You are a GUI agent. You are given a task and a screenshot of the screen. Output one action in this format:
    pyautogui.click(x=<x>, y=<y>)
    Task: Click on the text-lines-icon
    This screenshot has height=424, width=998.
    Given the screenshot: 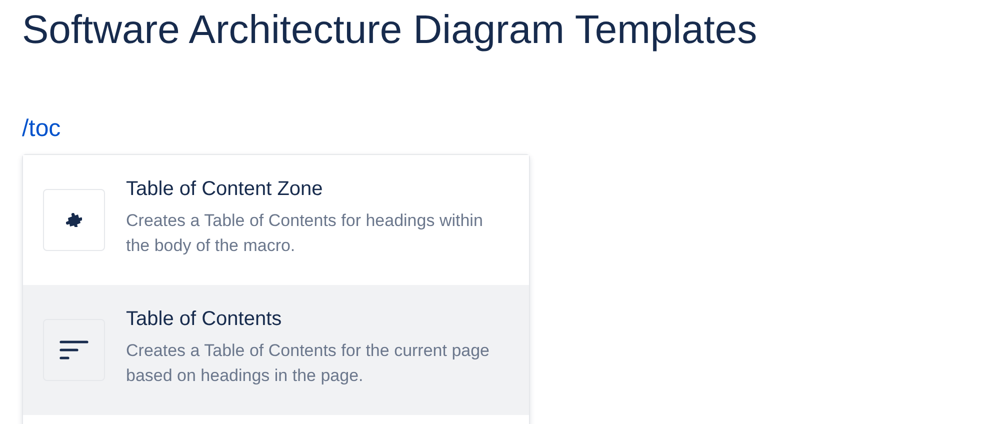 What is the action you would take?
    pyautogui.click(x=74, y=350)
    